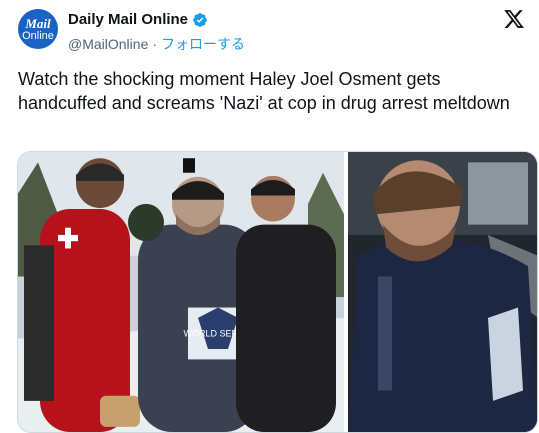 This screenshot has width=539, height=433. I want to click on display-name: Daily Mail Online, so click(128, 19).